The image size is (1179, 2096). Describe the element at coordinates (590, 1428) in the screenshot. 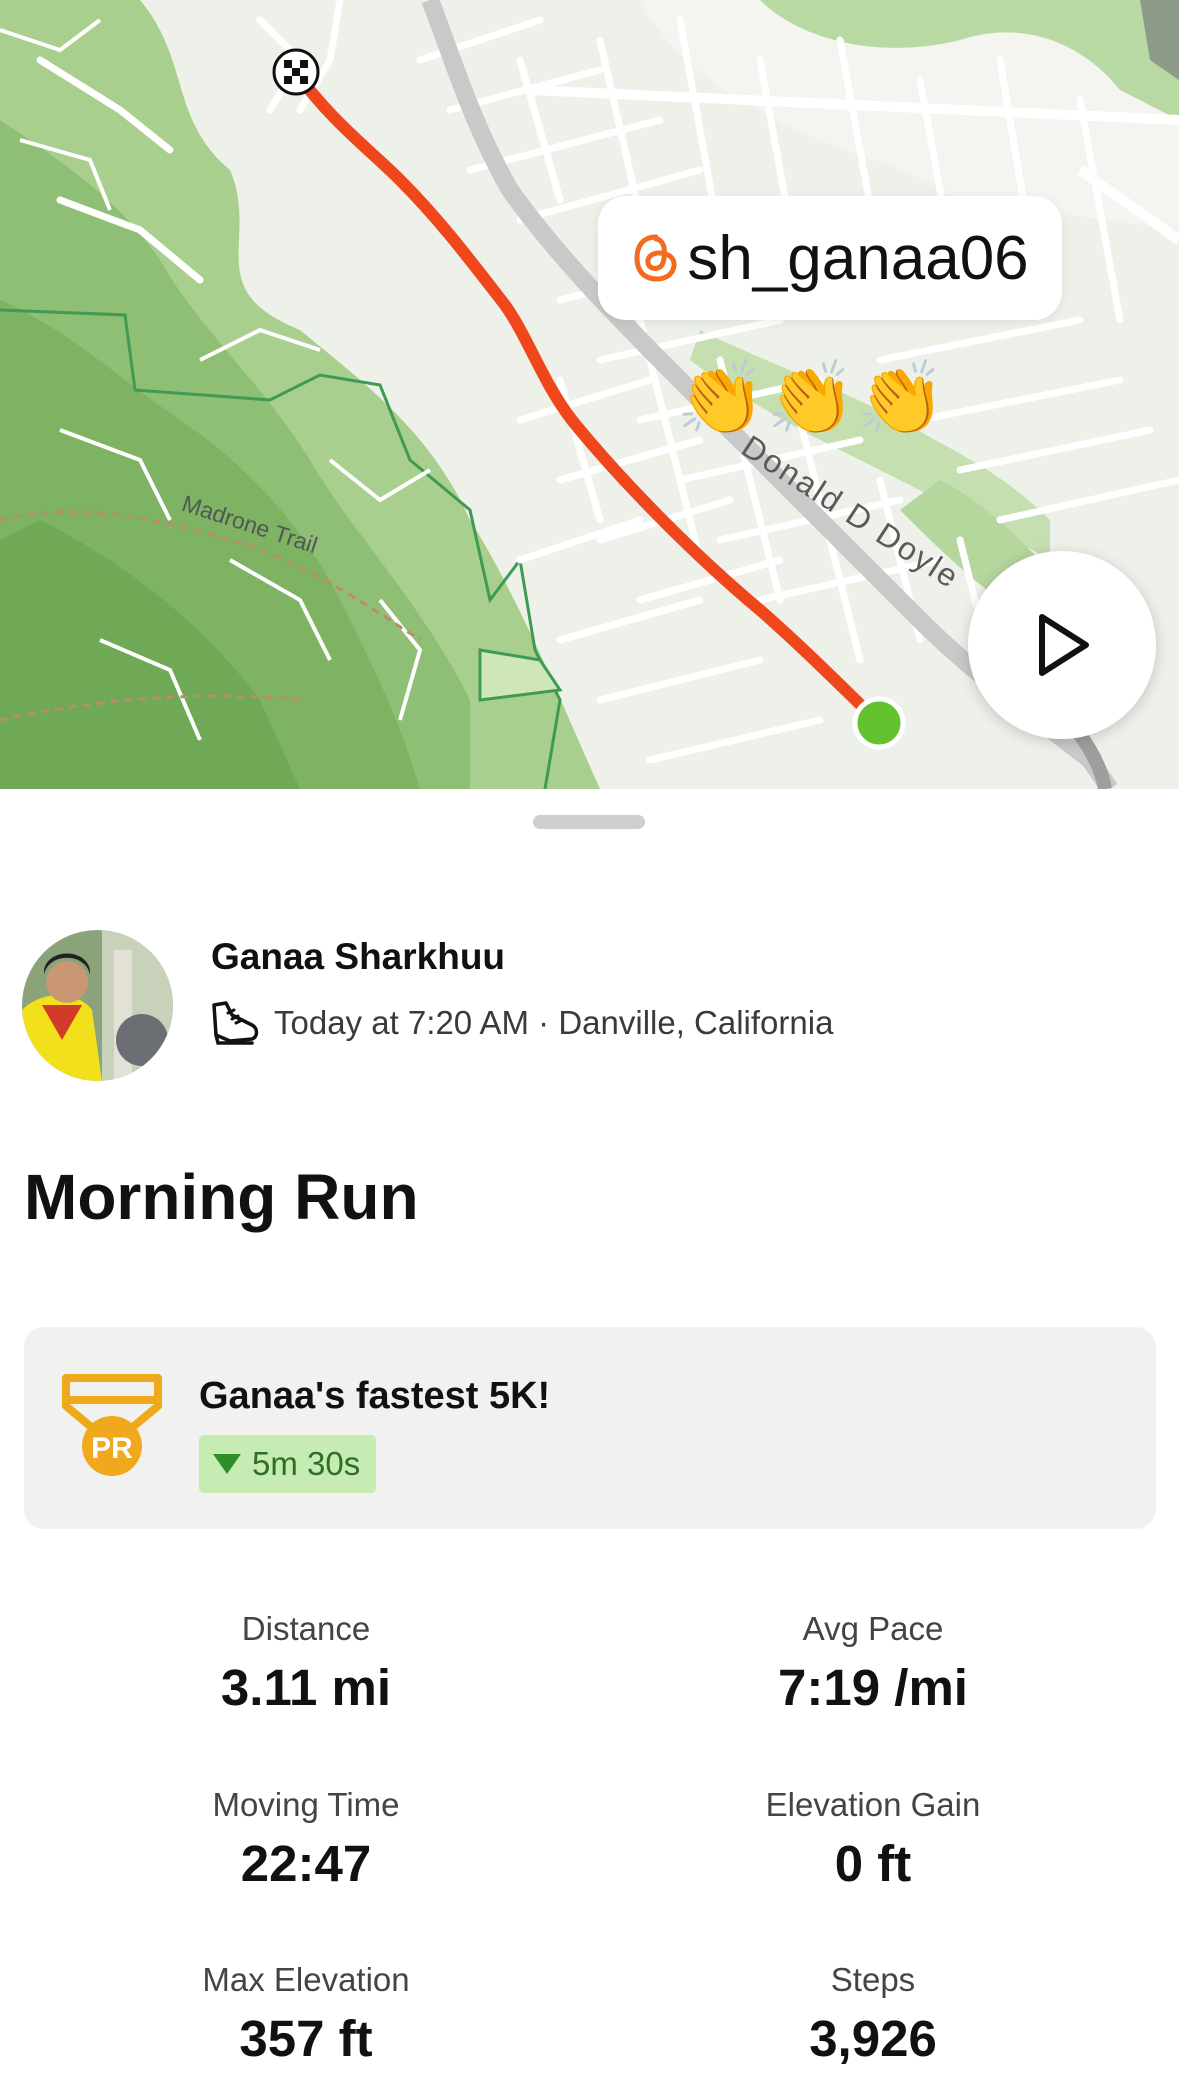

I see `achievement-card: PR Ganaa's fastest 5K! 5m 30s` at that location.